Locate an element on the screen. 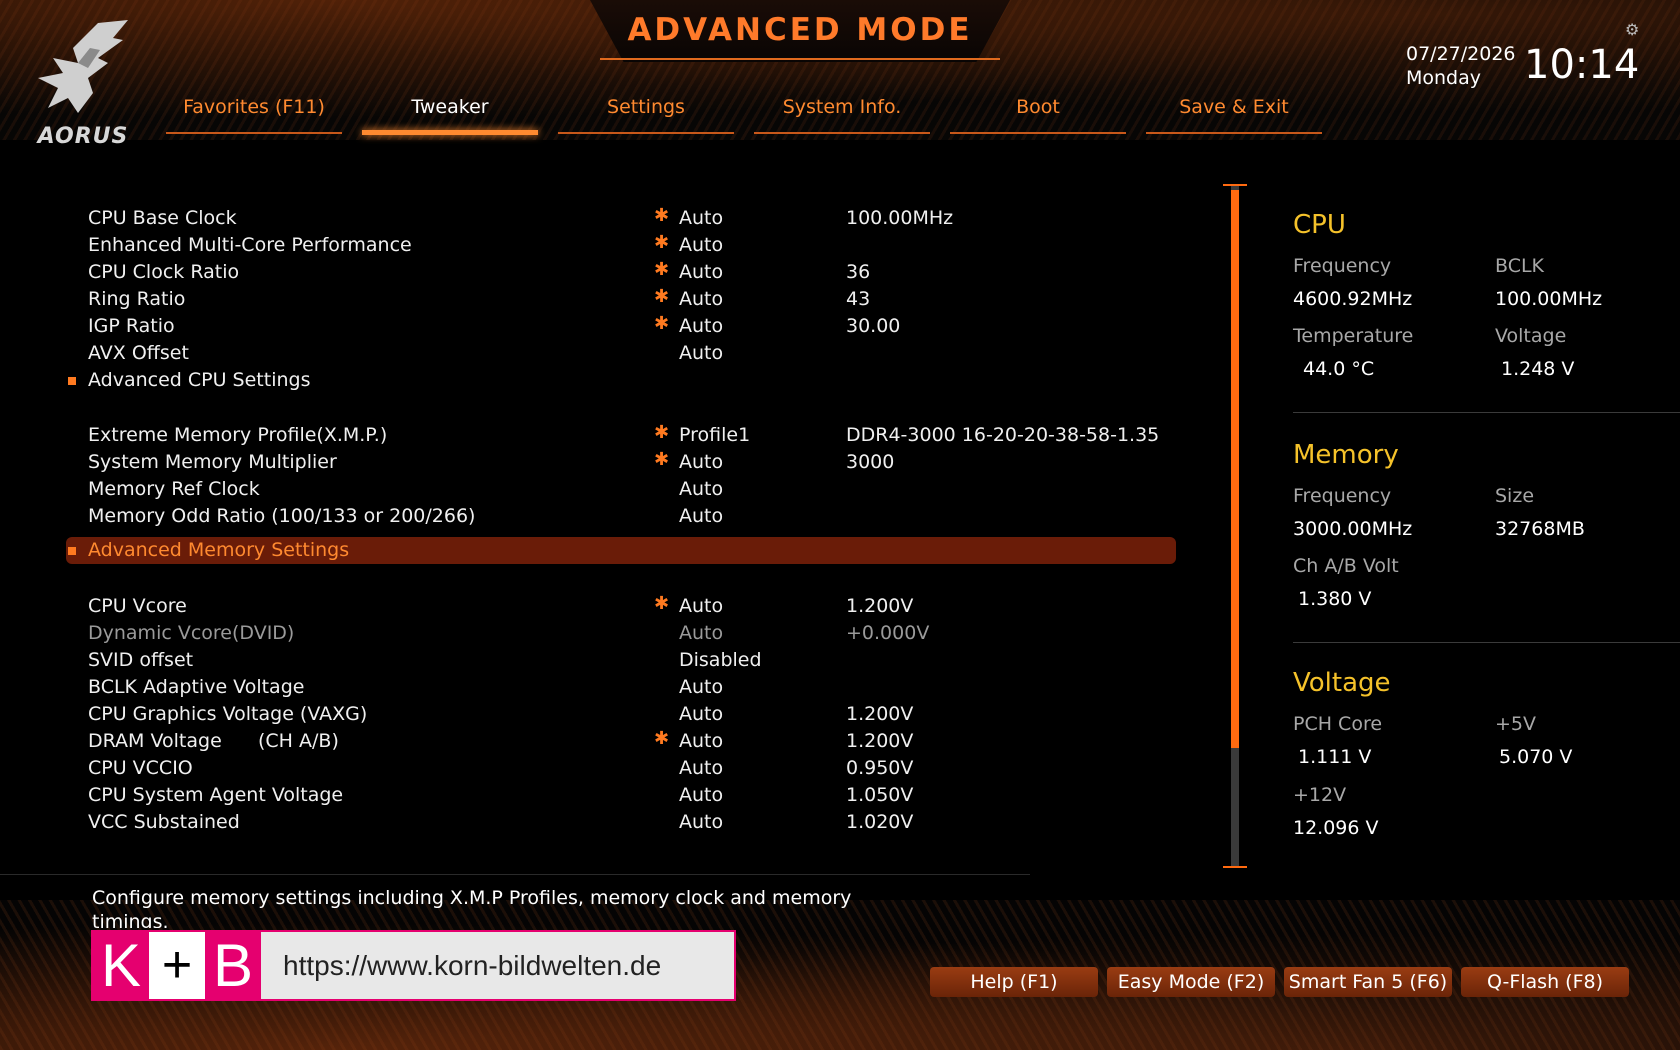 The image size is (1680, 1050). page-title: ADVANCED MODE is located at coordinates (800, 30).